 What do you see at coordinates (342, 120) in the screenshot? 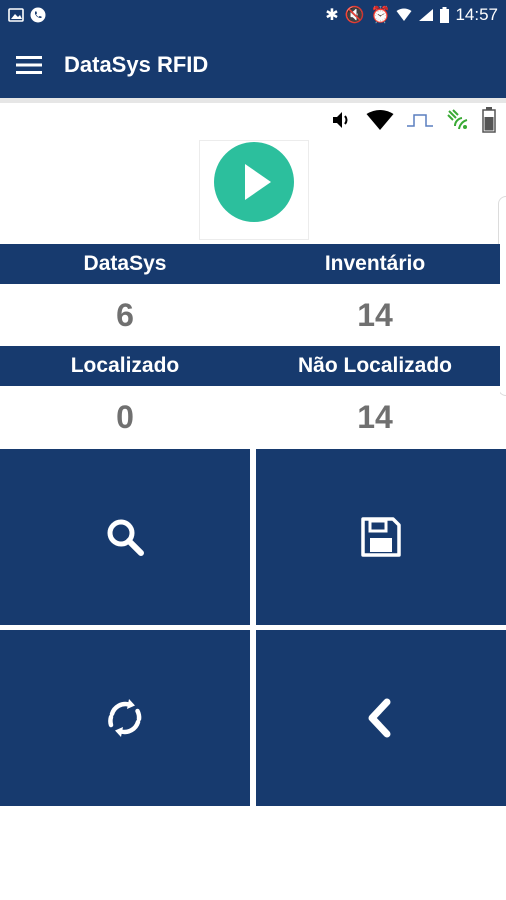
I see `volume-icon` at bounding box center [342, 120].